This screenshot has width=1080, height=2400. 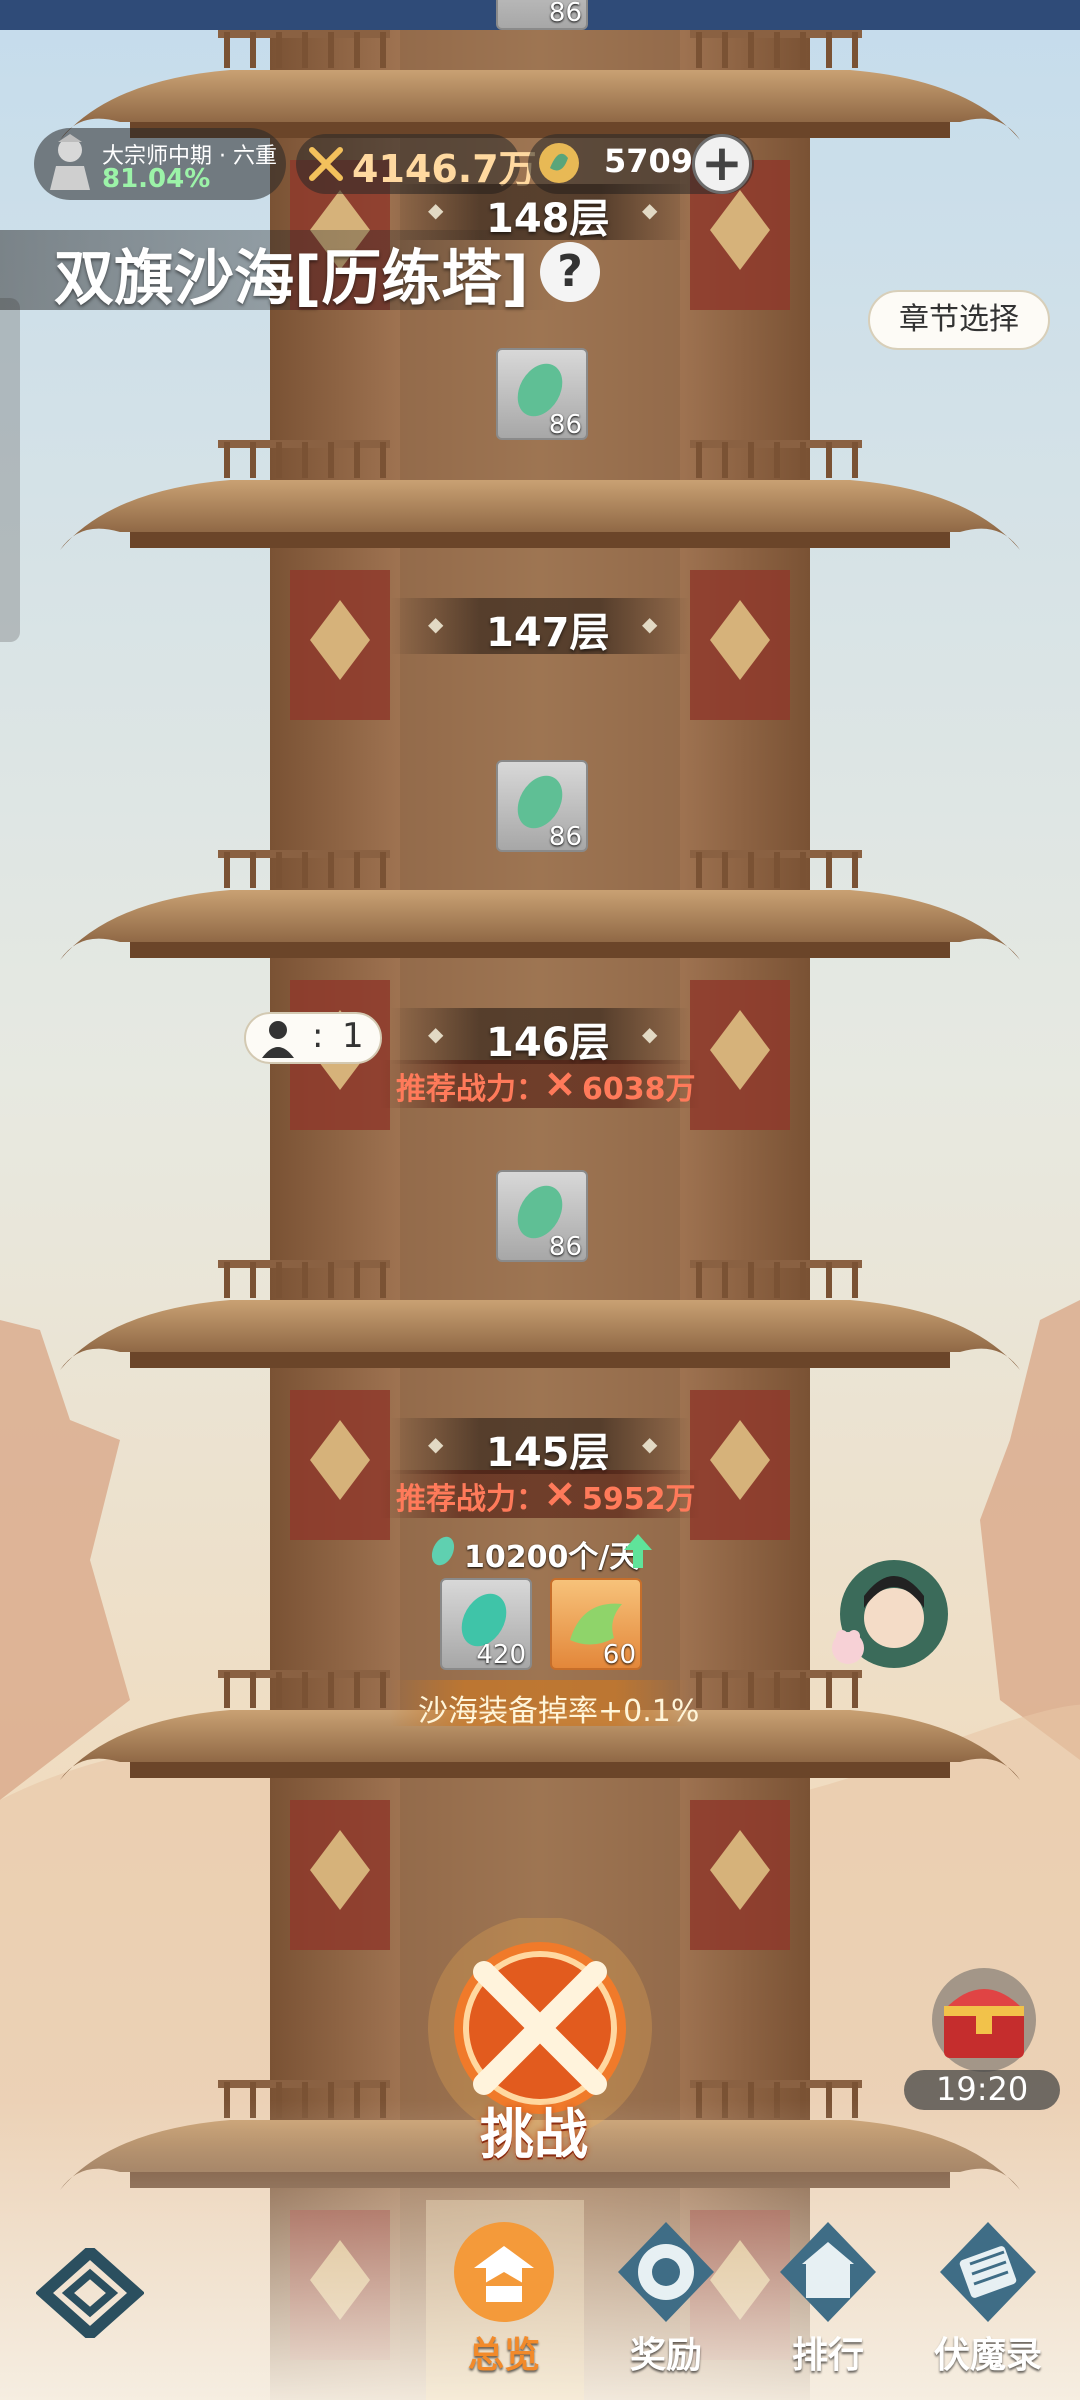 I want to click on drop-rate-bonus: 沙海装备掉率+0.1%, so click(x=559, y=1711).